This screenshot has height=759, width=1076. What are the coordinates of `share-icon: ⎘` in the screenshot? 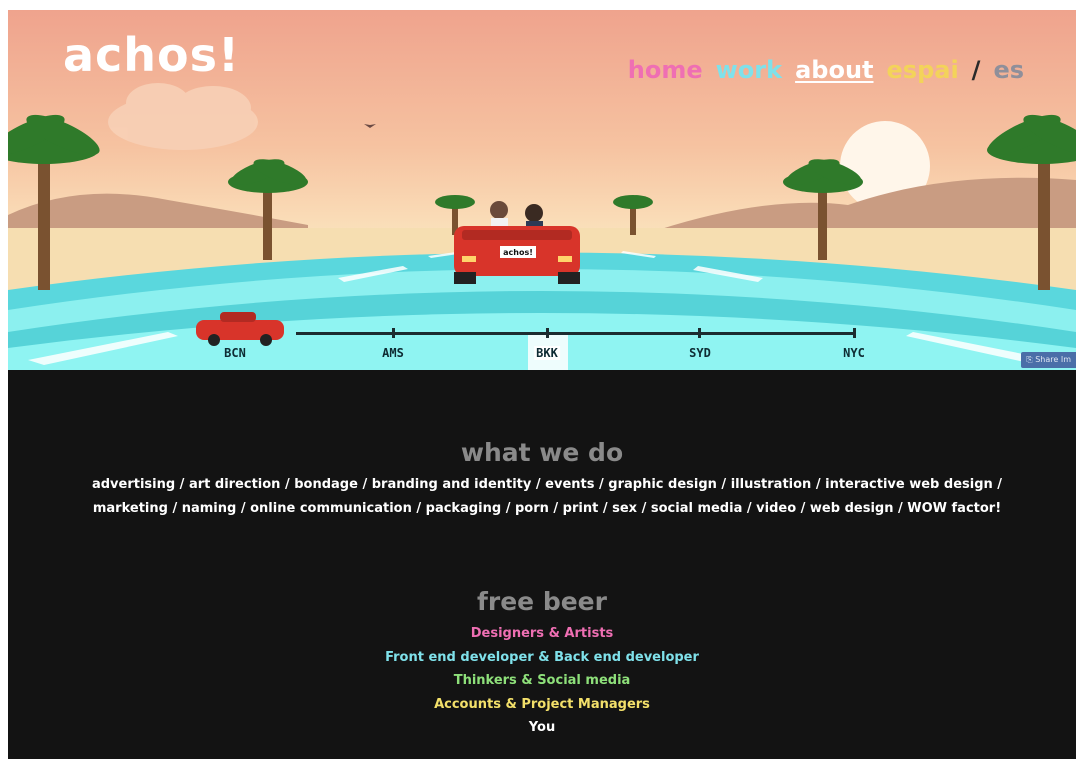 It's located at (1031, 359).